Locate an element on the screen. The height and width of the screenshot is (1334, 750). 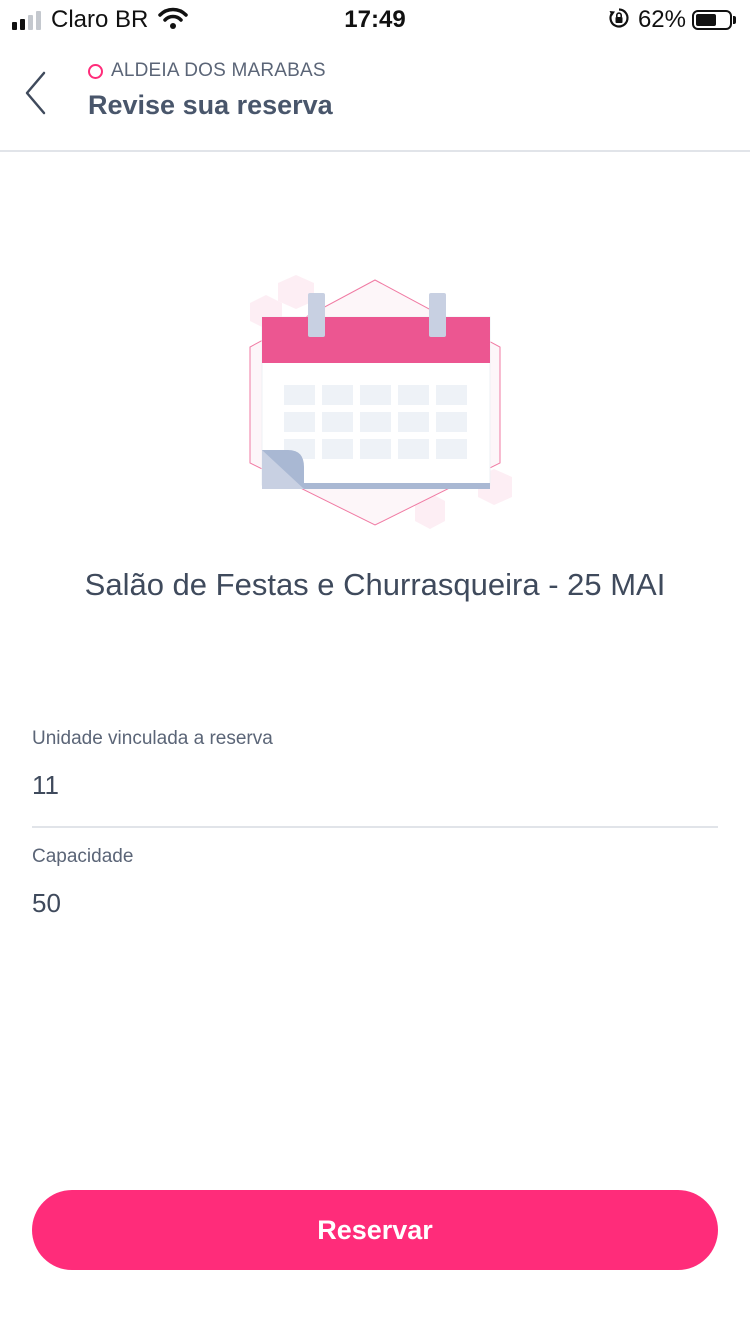
header: ALDEIA DOS MARABAS Revise sua reserva is located at coordinates (375, 96).